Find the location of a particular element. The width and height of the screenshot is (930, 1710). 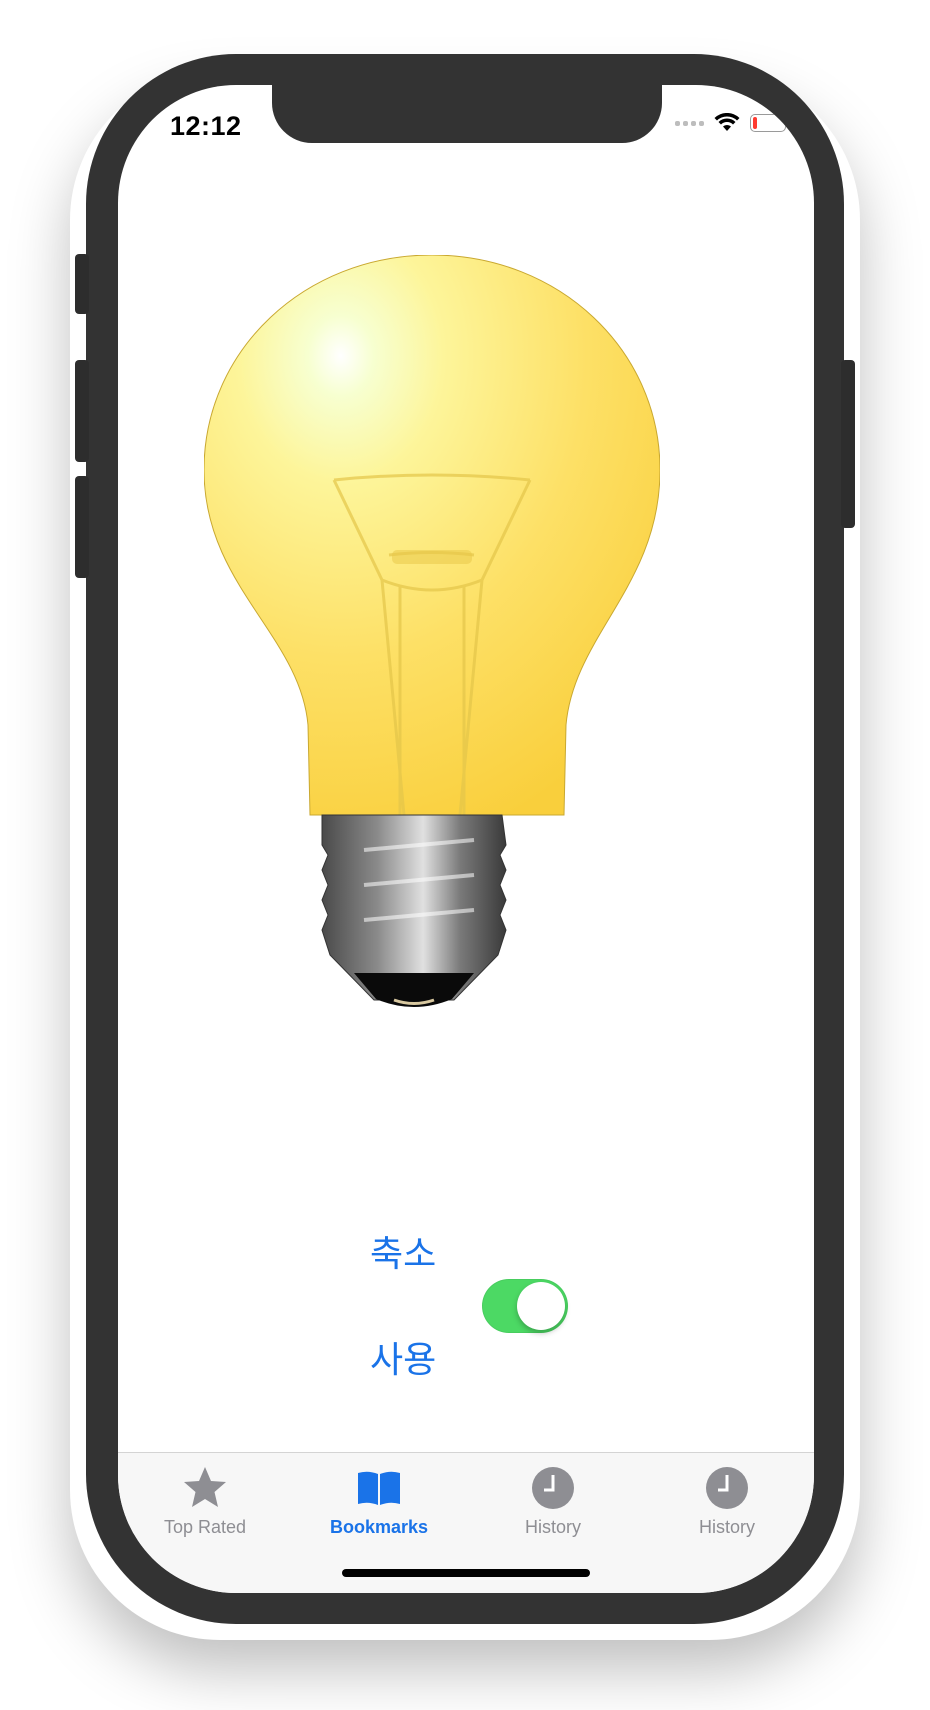

tab-bookmarks: Bookmarks is located at coordinates (379, 1500).